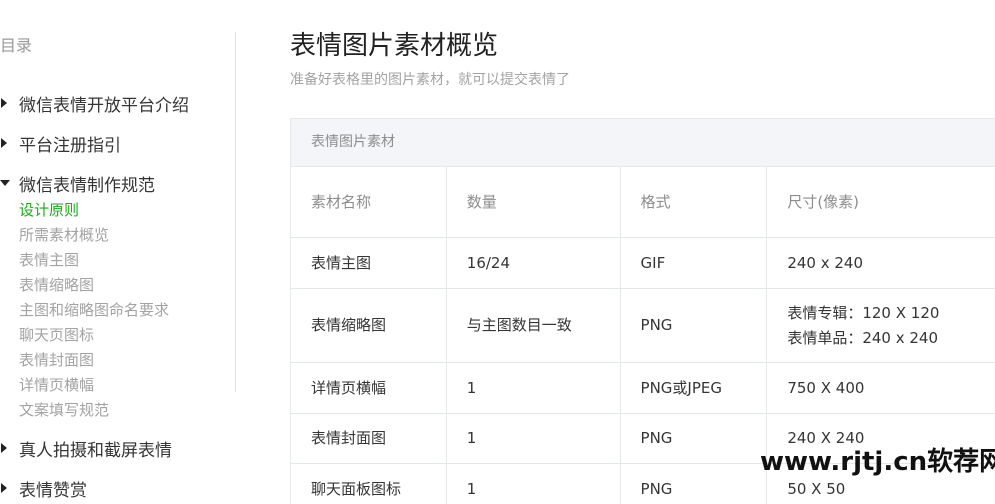  What do you see at coordinates (863, 337) in the screenshot?
I see `cell-size-line: 表情单品：240 x 240` at bounding box center [863, 337].